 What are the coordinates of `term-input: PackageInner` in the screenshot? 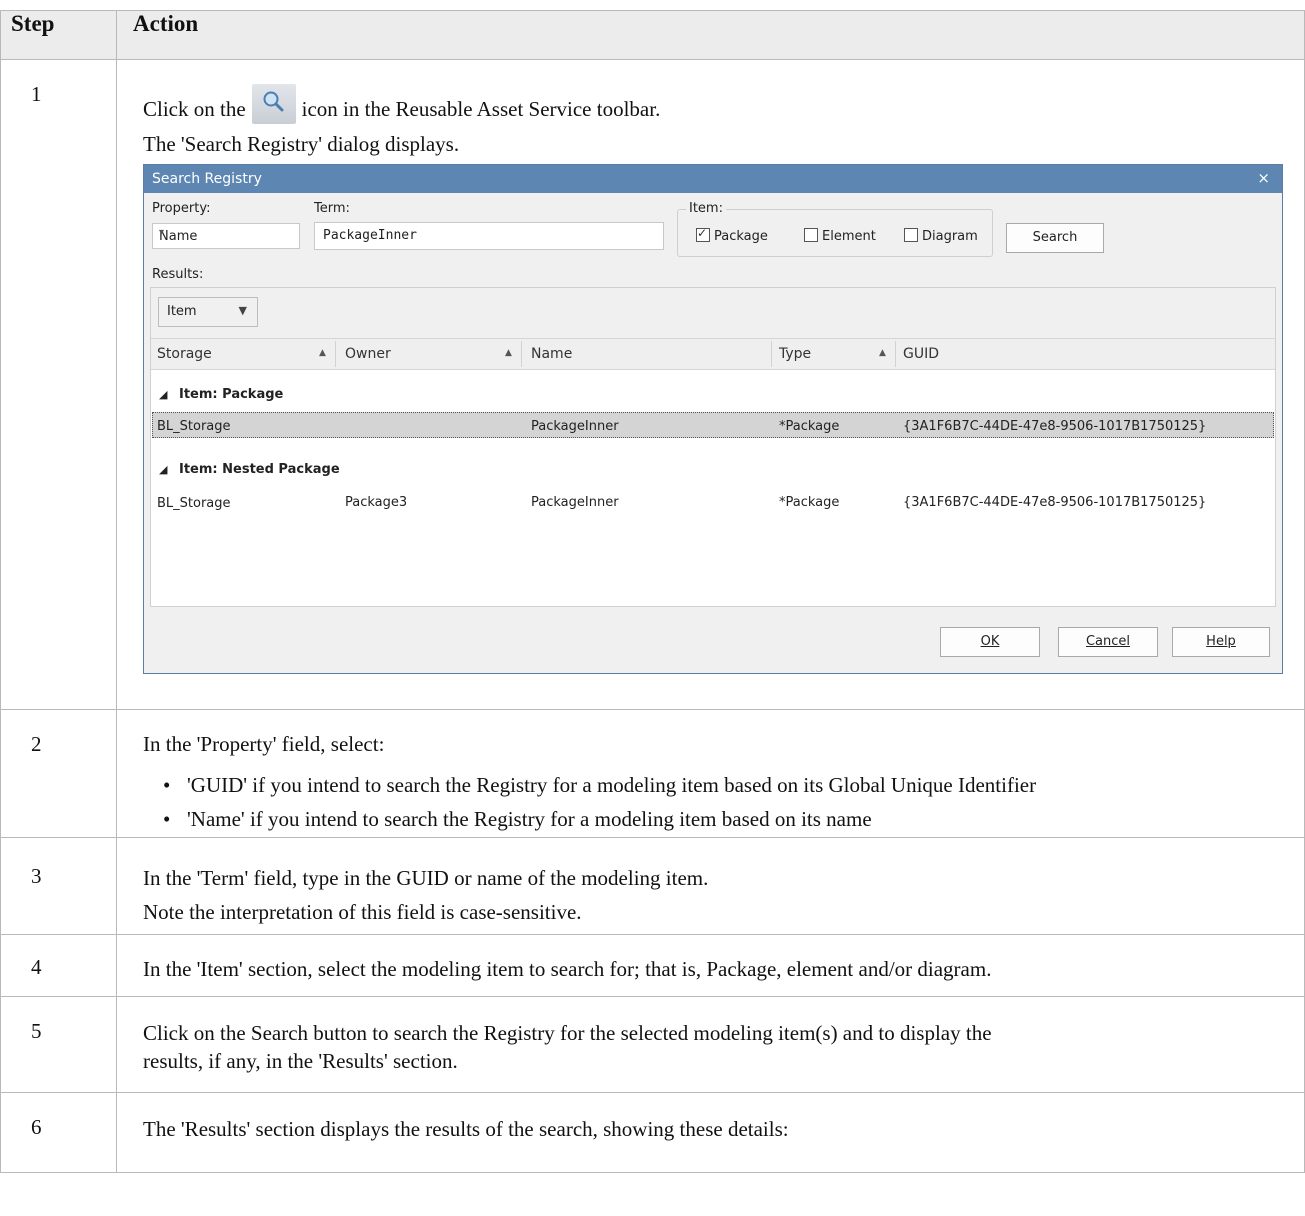 It's located at (489, 236).